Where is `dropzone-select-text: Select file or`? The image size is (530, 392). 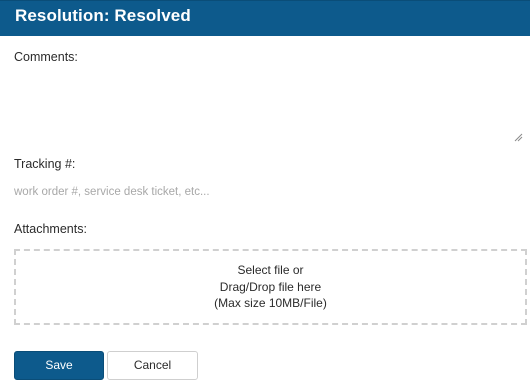 dropzone-select-text: Select file or is located at coordinates (270, 270).